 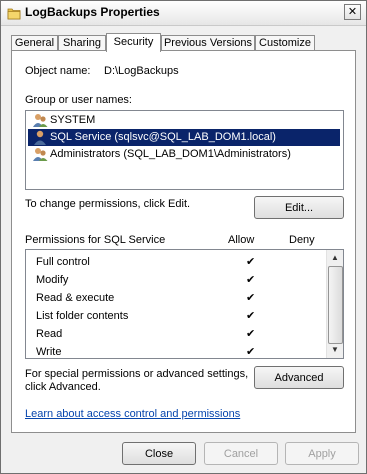 I want to click on scroll-down-arrow-icon: ▼, so click(x=335, y=350).